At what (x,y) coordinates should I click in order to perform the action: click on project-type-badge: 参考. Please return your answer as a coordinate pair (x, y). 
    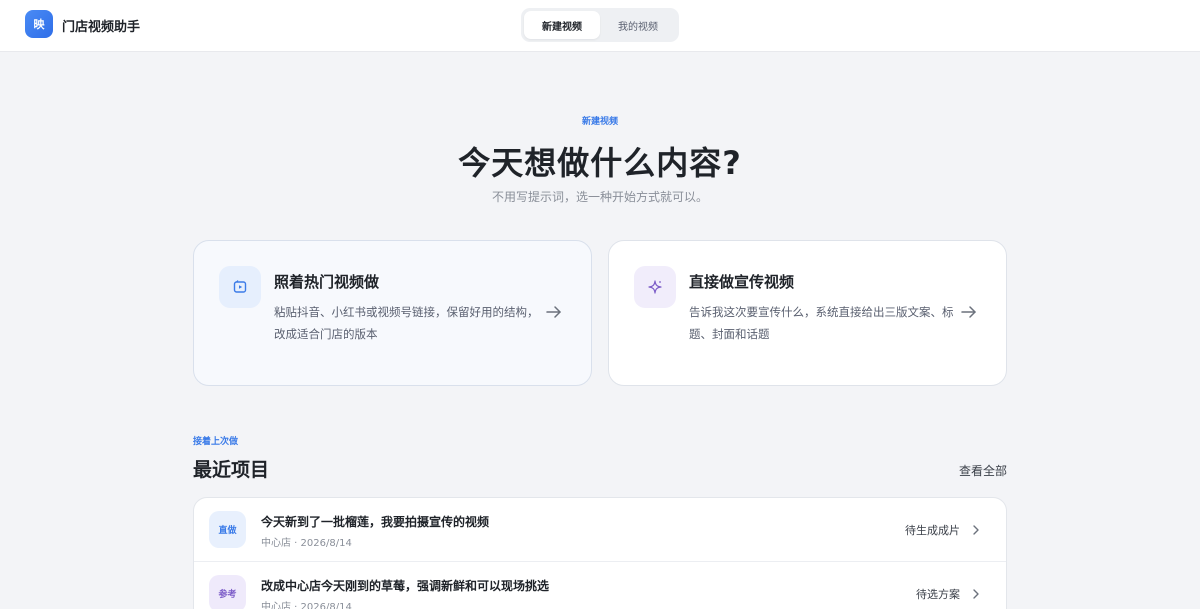
    Looking at the image, I should click on (227, 592).